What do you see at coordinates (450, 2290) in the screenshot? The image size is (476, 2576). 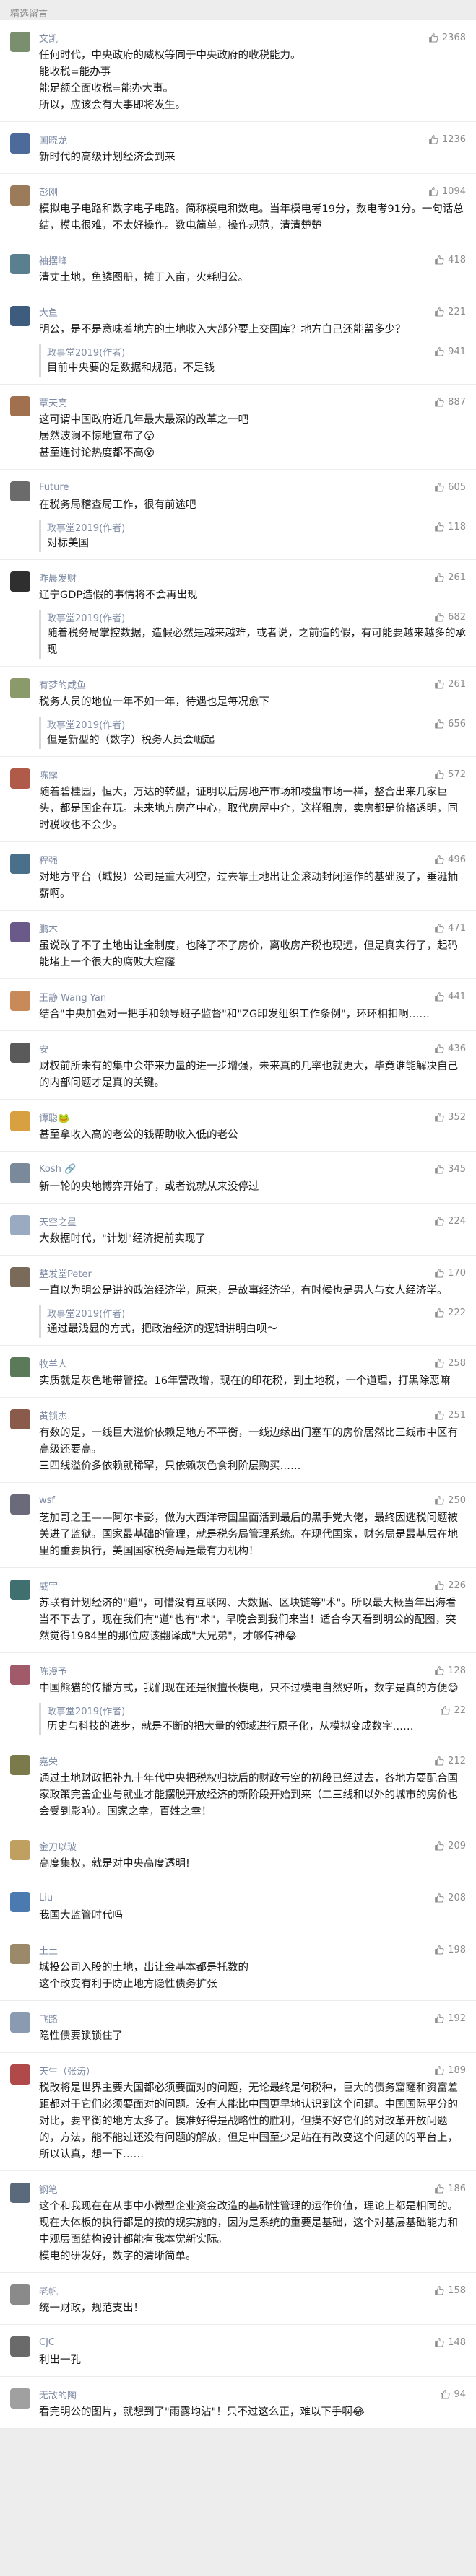 I see `like-button: 158` at bounding box center [450, 2290].